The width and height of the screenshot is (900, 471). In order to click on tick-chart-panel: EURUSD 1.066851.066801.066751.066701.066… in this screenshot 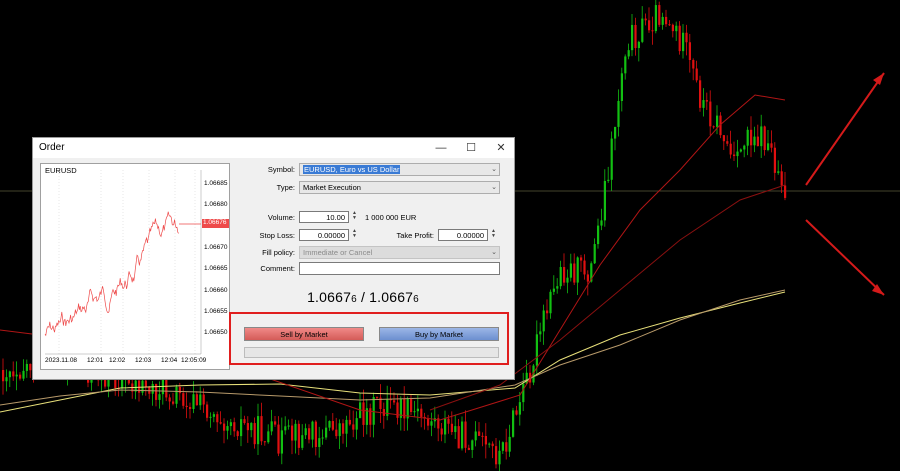, I will do `click(135, 266)`.